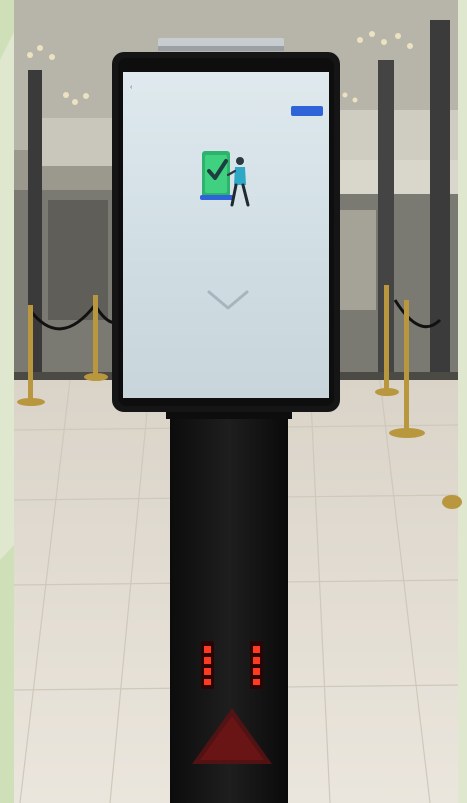 Image resolution: width=467 pixels, height=803 pixels. Describe the element at coordinates (225, 179) in the screenshot. I see `phone-checkmark-person-icon` at that location.